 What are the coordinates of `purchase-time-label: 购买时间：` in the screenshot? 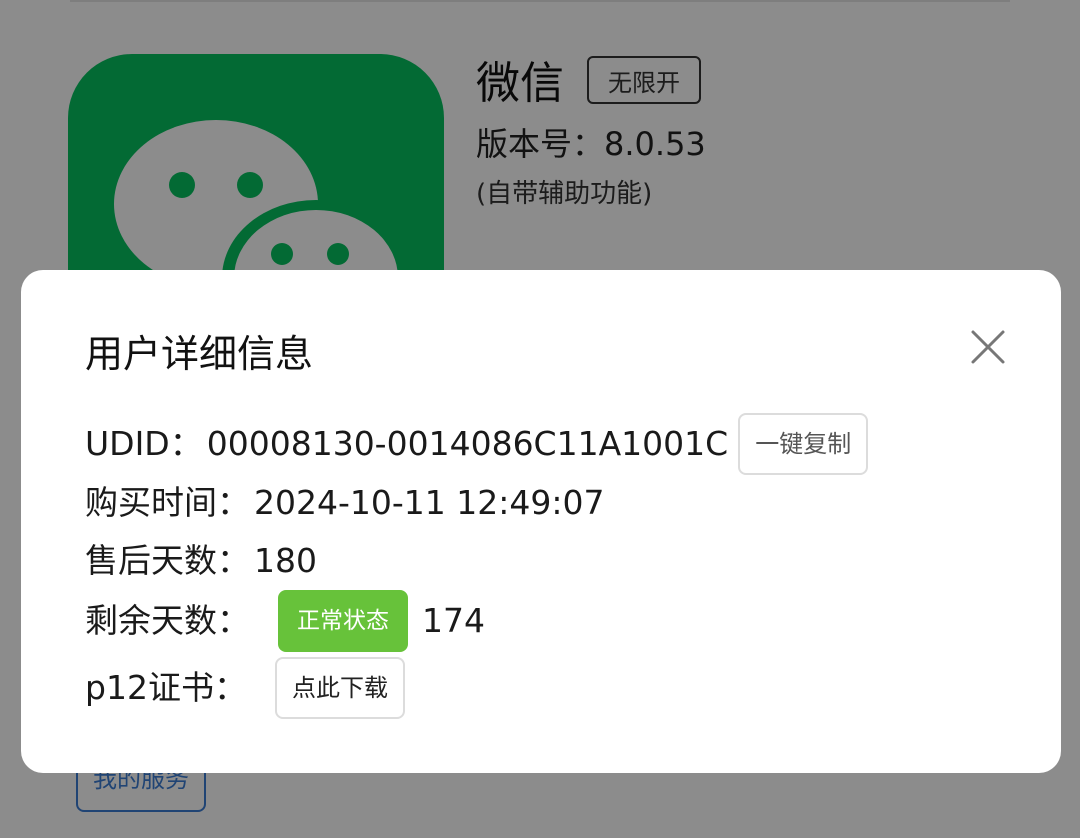 It's located at (167, 502).